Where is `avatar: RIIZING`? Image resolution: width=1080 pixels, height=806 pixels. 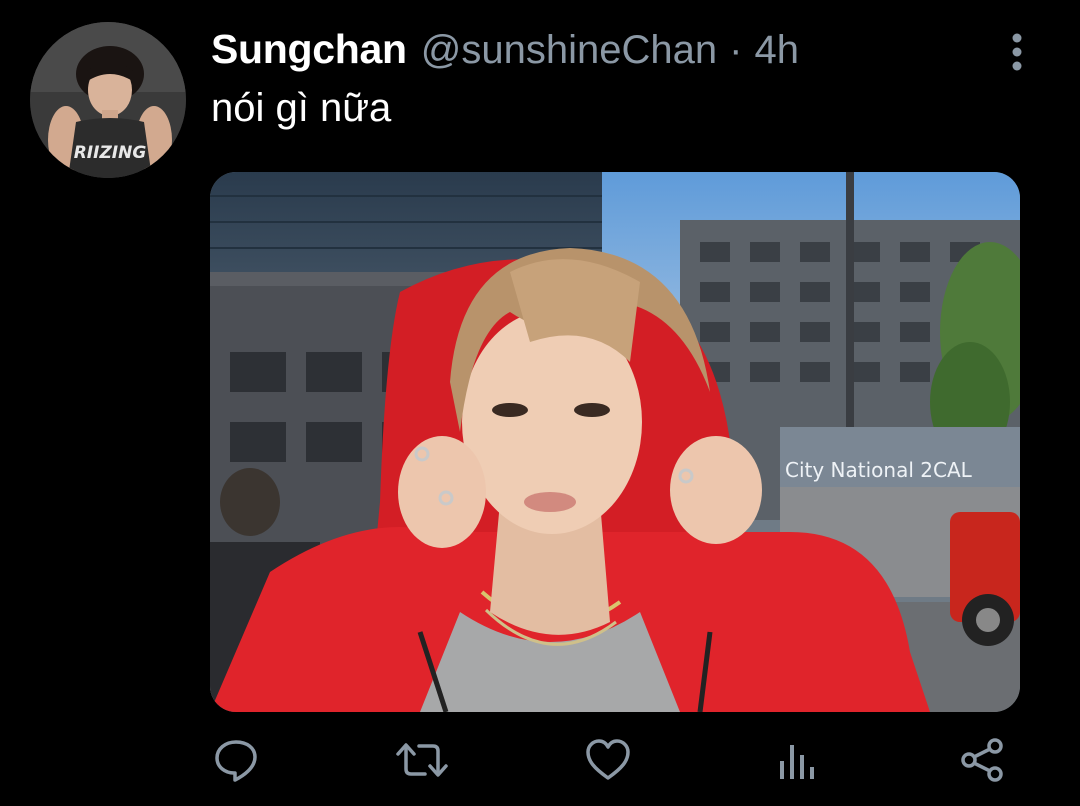
avatar: RIIZING is located at coordinates (108, 100).